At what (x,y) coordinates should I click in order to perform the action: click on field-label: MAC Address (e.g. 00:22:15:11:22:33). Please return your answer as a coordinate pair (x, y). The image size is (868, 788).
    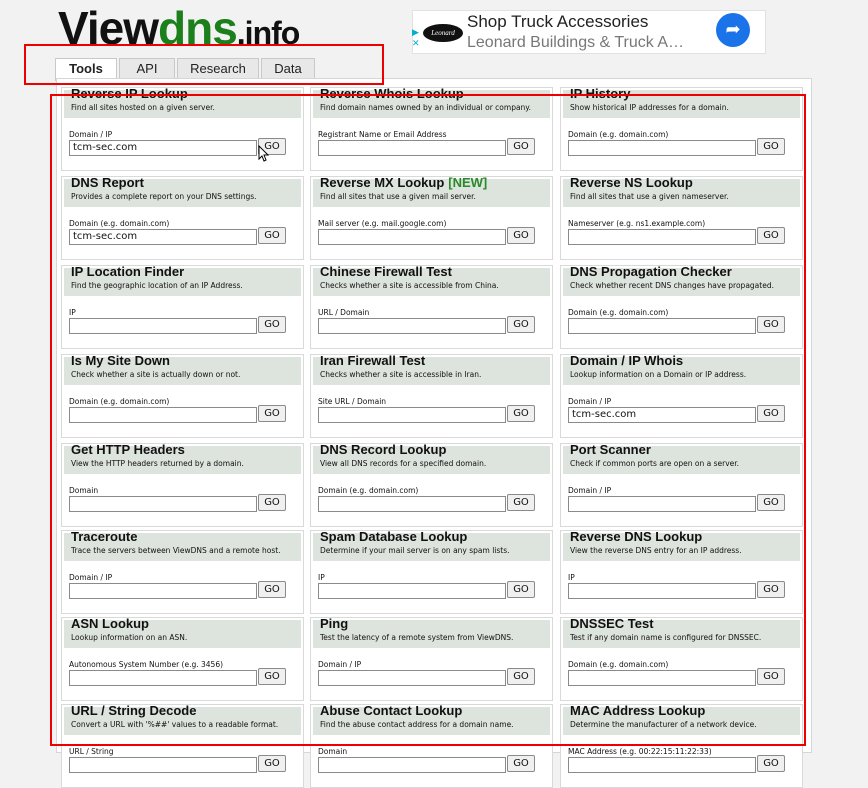
    Looking at the image, I should click on (640, 751).